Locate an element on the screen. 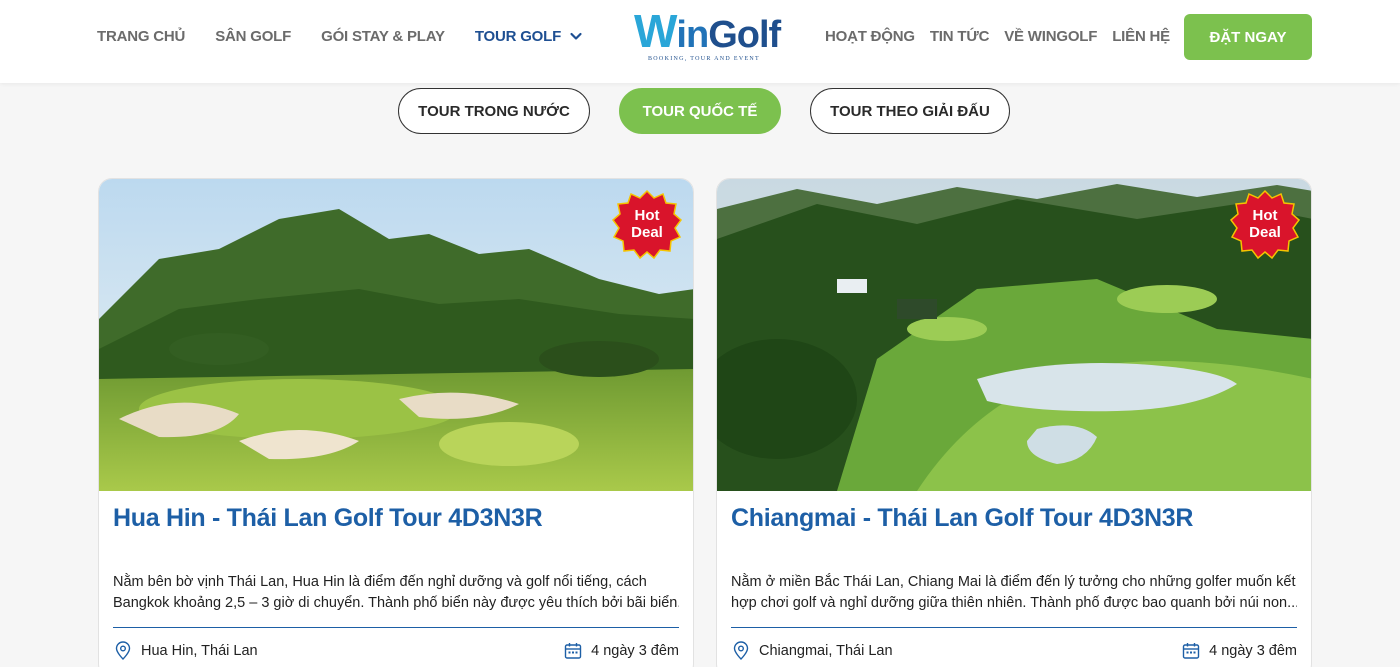 The height and width of the screenshot is (667, 1400). tab-domestic-tour: TOUR TRONG NƯỚC is located at coordinates (494, 111).